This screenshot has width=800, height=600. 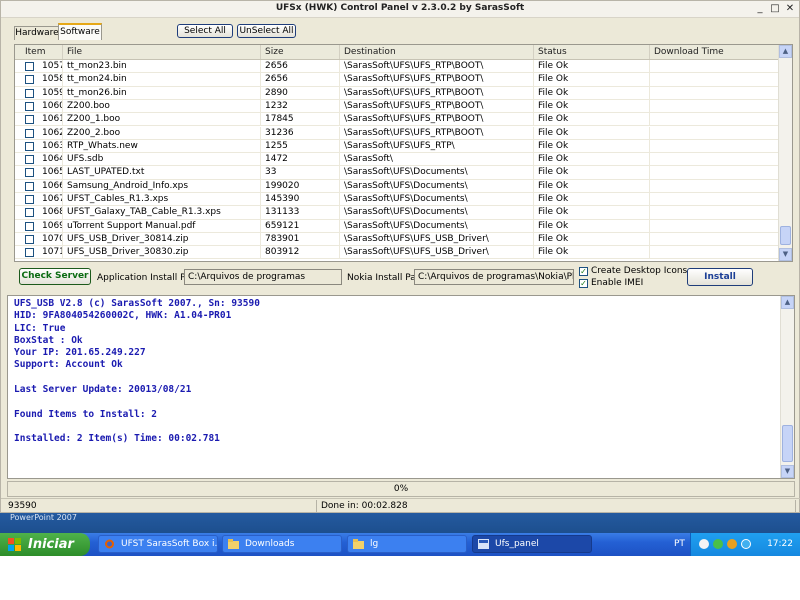 I want to click on cell-item: 1067, so click(x=39, y=199).